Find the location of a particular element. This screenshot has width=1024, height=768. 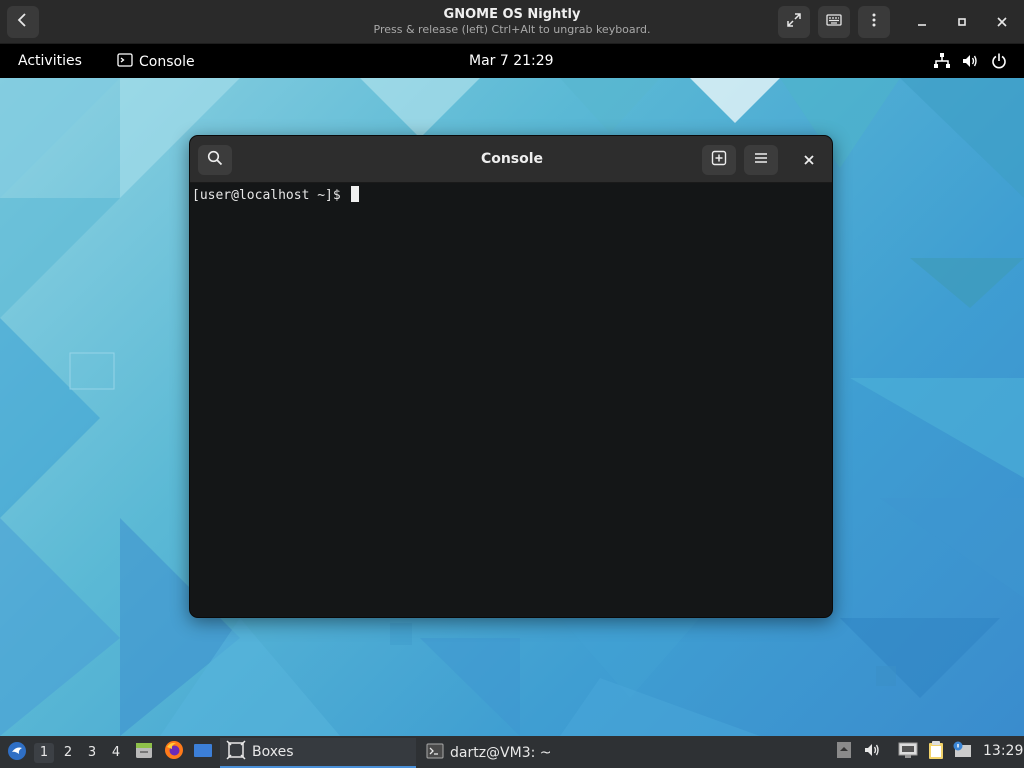

console-header-bar: Console is located at coordinates (511, 159).